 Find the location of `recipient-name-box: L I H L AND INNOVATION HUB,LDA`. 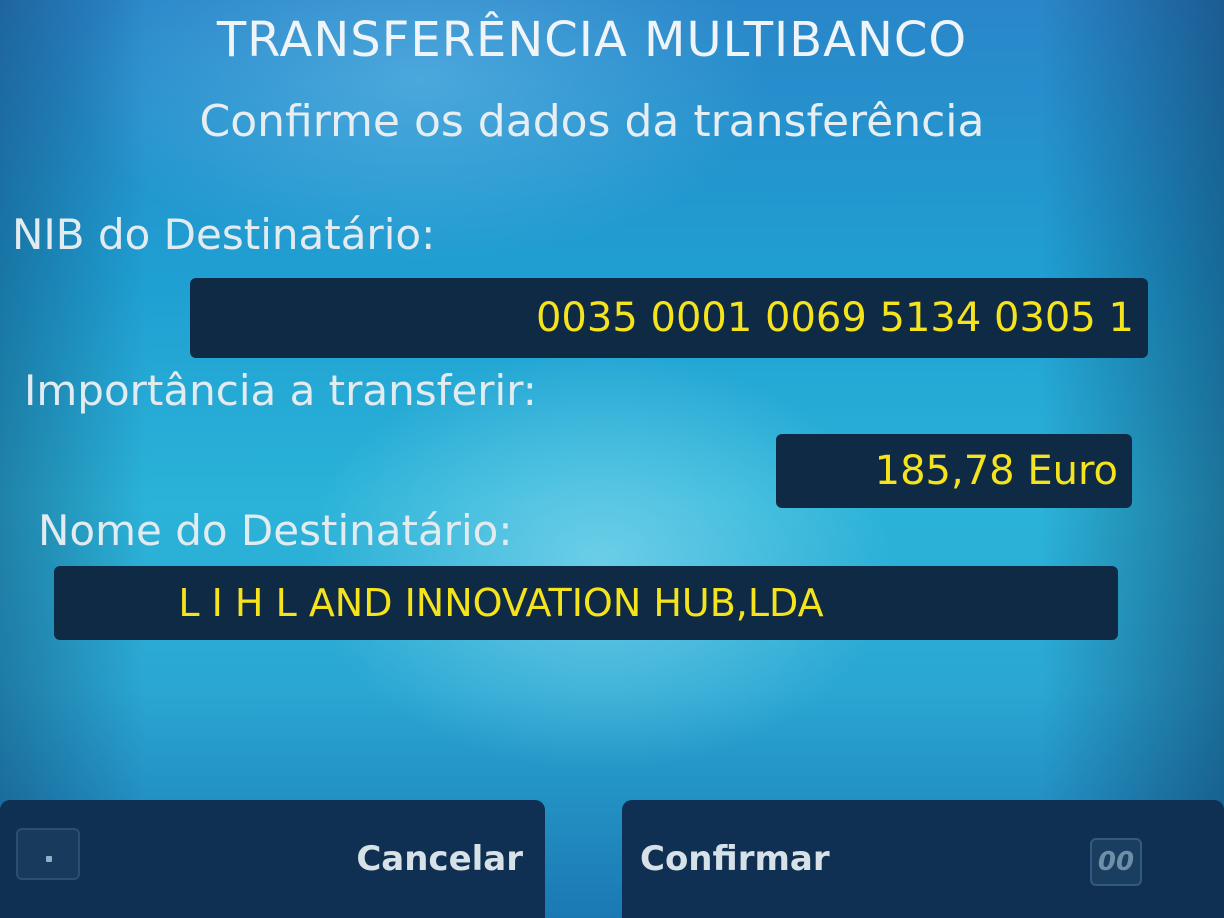

recipient-name-box: L I H L AND INNOVATION HUB,LDA is located at coordinates (586, 603).